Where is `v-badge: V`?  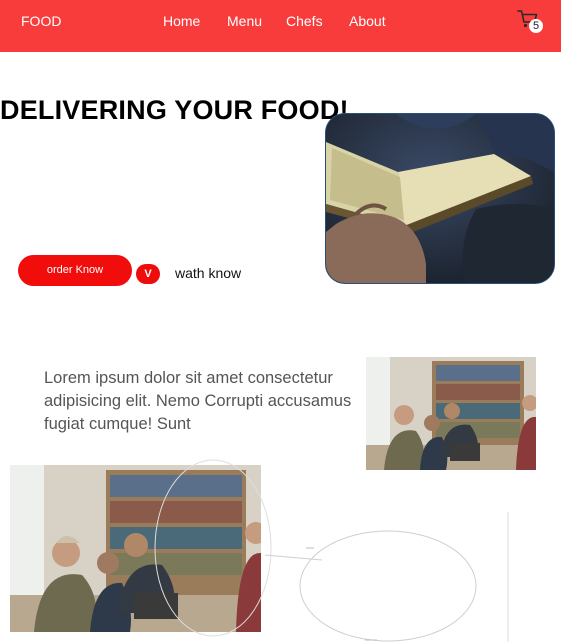 v-badge: V is located at coordinates (148, 274).